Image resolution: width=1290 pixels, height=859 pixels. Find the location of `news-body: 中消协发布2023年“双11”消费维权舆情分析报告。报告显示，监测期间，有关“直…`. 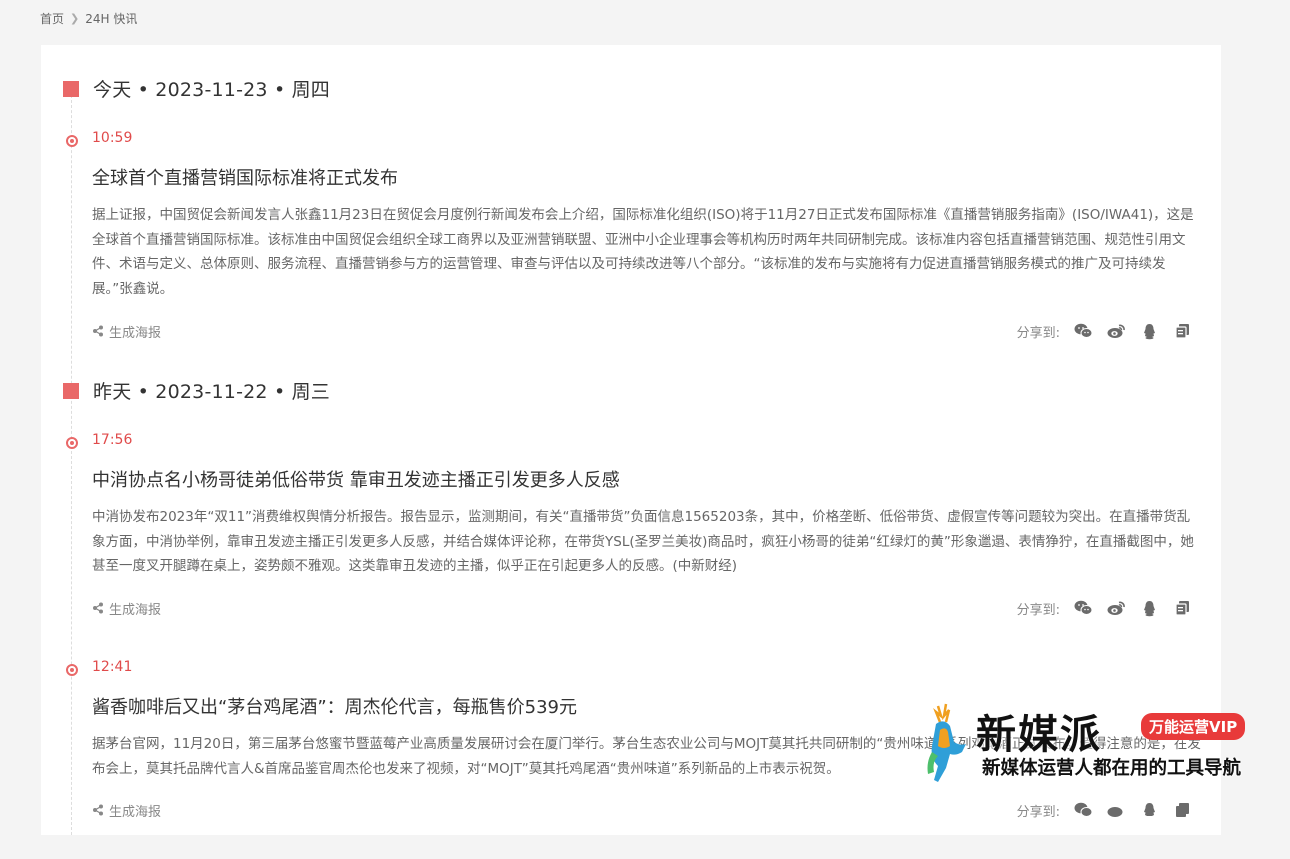

news-body: 中消协发布2023年“双11”消费维权舆情分析报告。报告显示，监测期间，有关“直… is located at coordinates (643, 541).